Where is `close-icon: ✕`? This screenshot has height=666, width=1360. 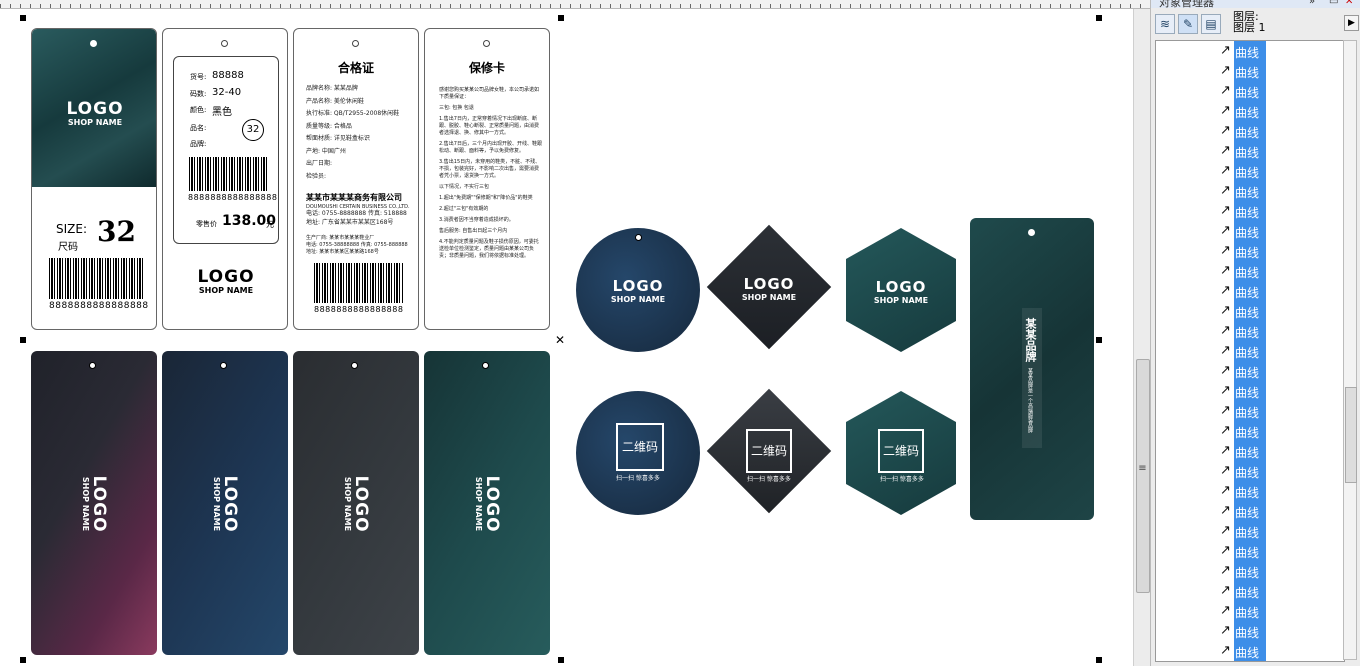 close-icon: ✕ is located at coordinates (1349, 3).